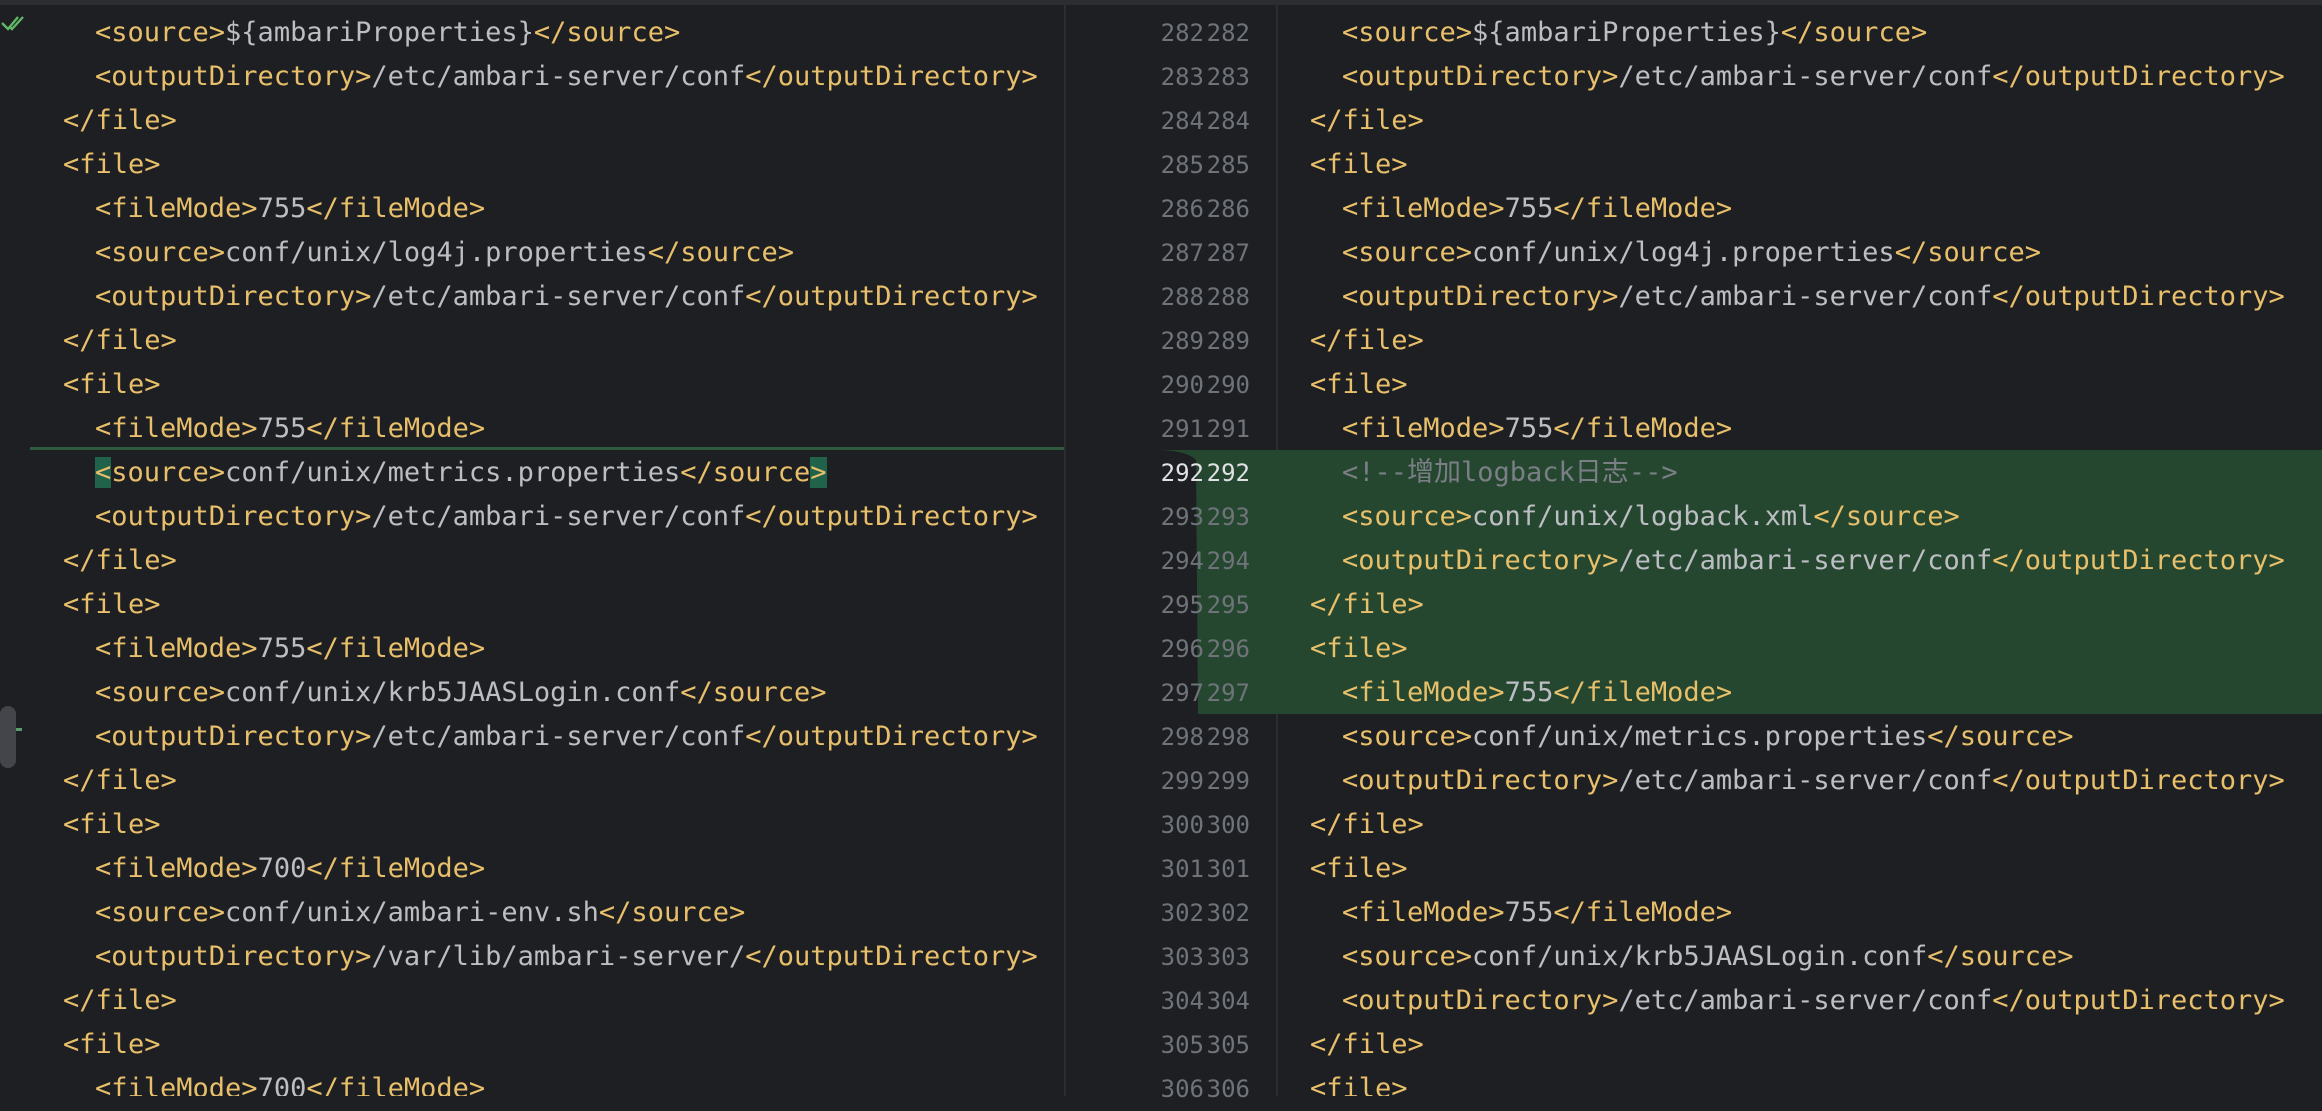 The height and width of the screenshot is (1111, 2322). Describe the element at coordinates (1832, 517) in the screenshot. I see `code-line: <source>conf/unix/logback.xml</source>` at that location.